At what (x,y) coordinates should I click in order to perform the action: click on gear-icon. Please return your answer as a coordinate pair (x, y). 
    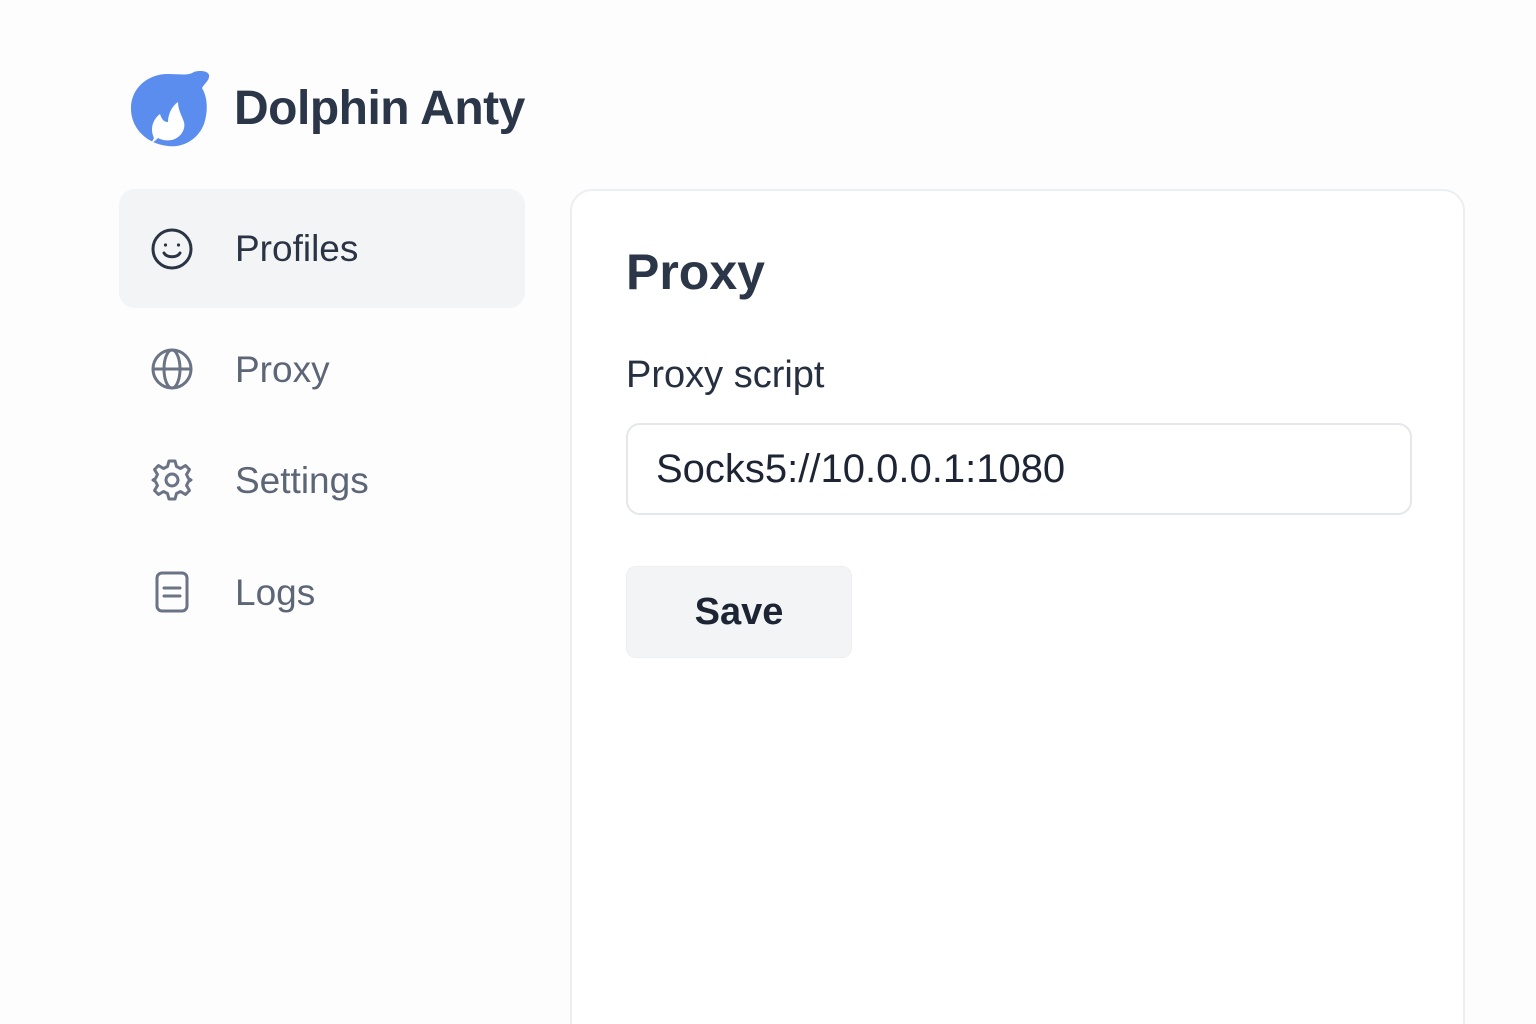
    Looking at the image, I should click on (172, 480).